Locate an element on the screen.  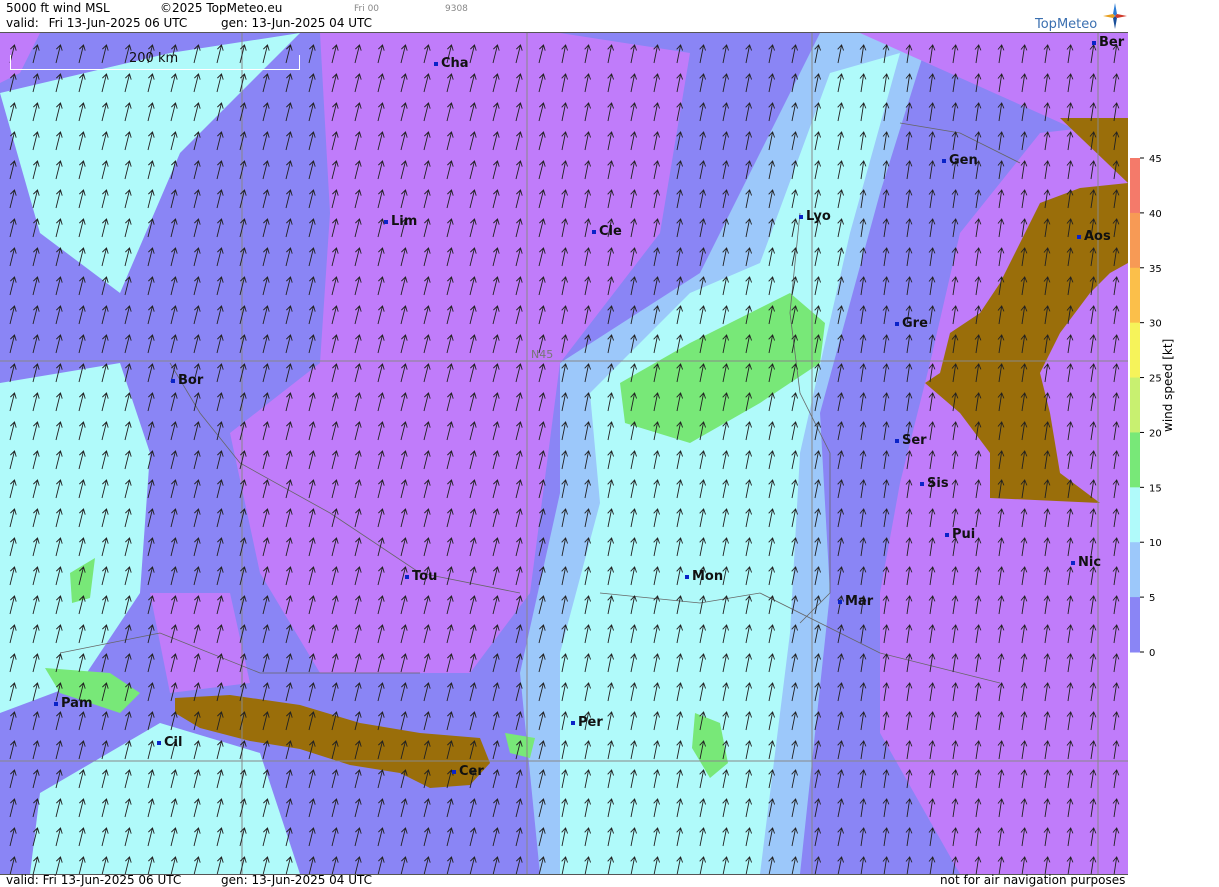
city-label: Tou is located at coordinates (421, 576).